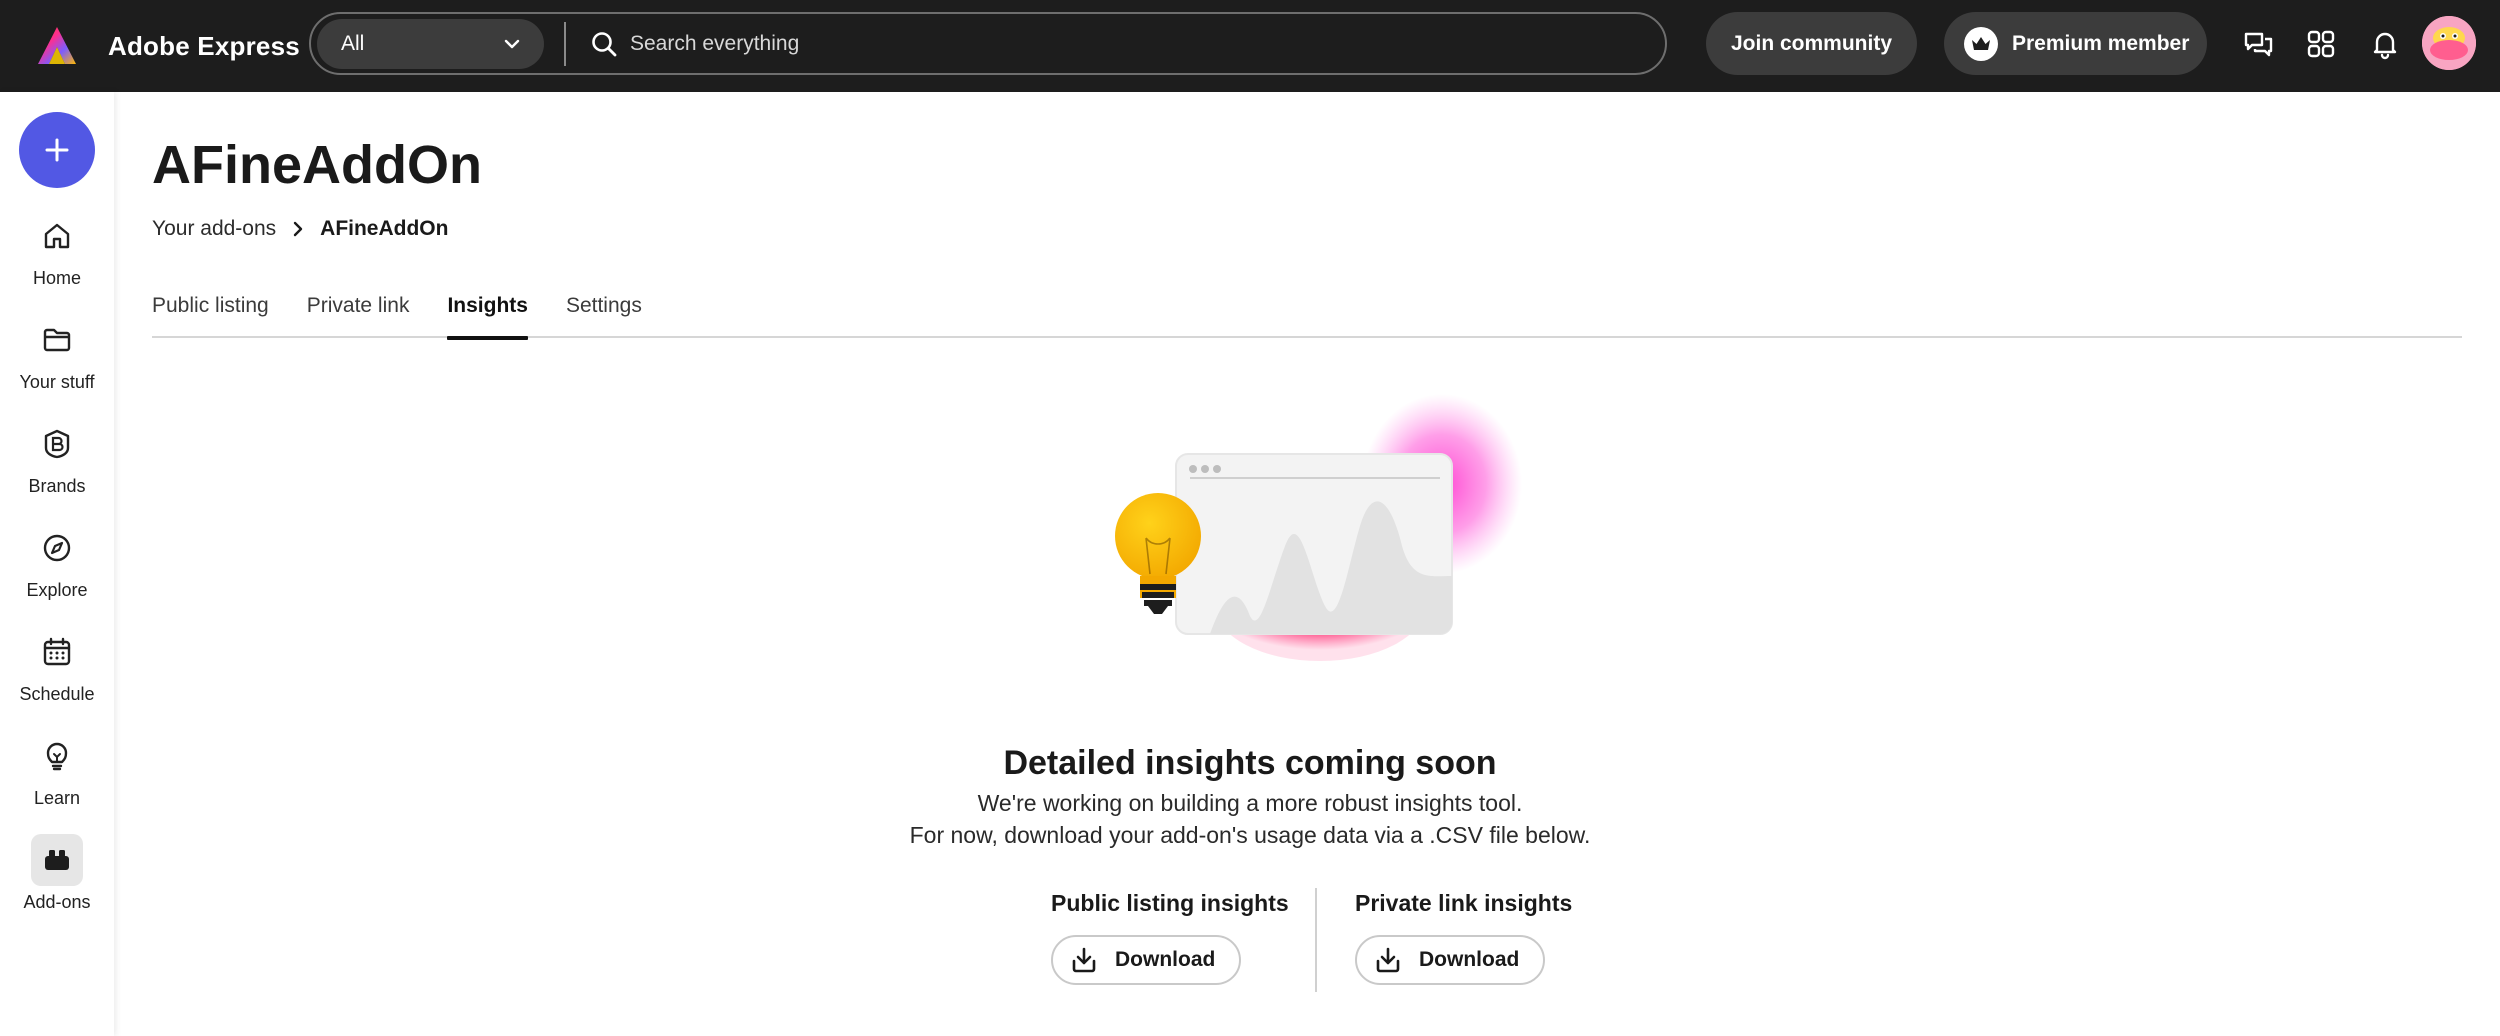 This screenshot has height=1036, width=2500. I want to click on brand-icon, so click(57, 444).